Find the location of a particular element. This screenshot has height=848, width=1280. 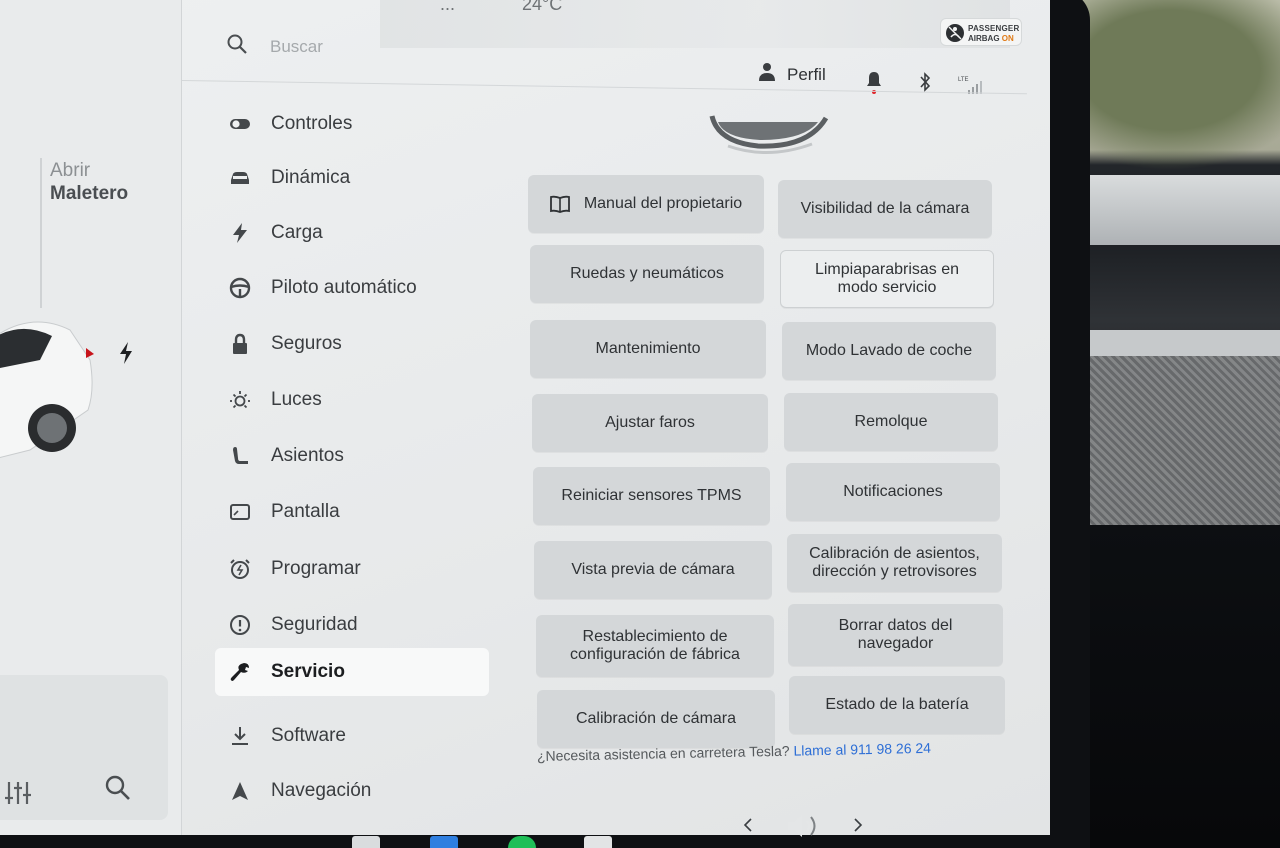

equalizer-icon is located at coordinates (19, 793).